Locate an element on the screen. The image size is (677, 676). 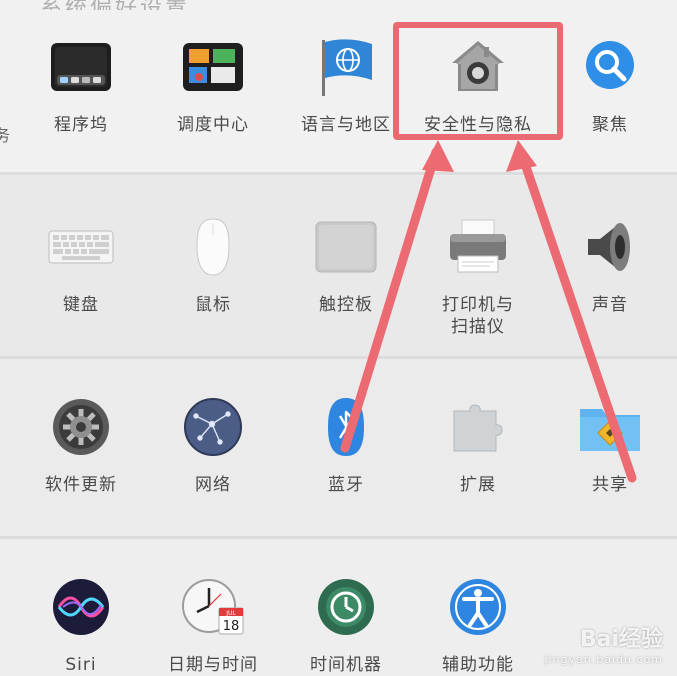
annotation-arrow-right is located at coordinates (576, 315).